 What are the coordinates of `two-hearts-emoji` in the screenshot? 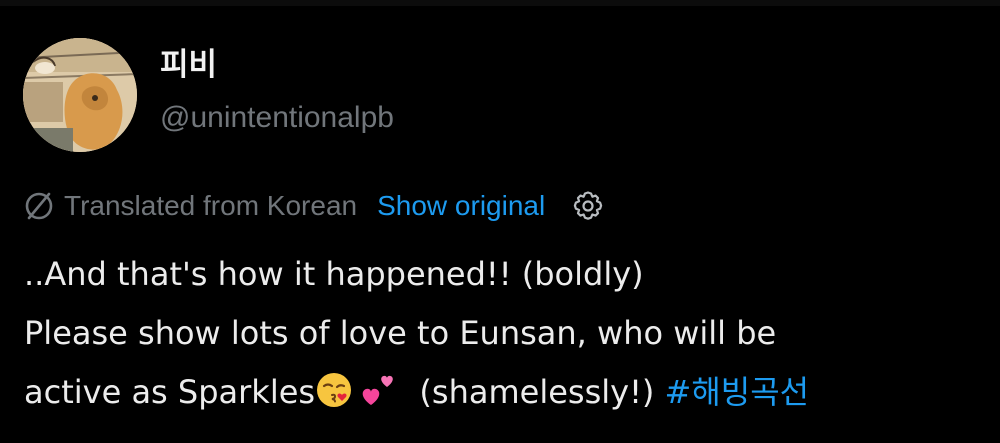 It's located at (379, 398).